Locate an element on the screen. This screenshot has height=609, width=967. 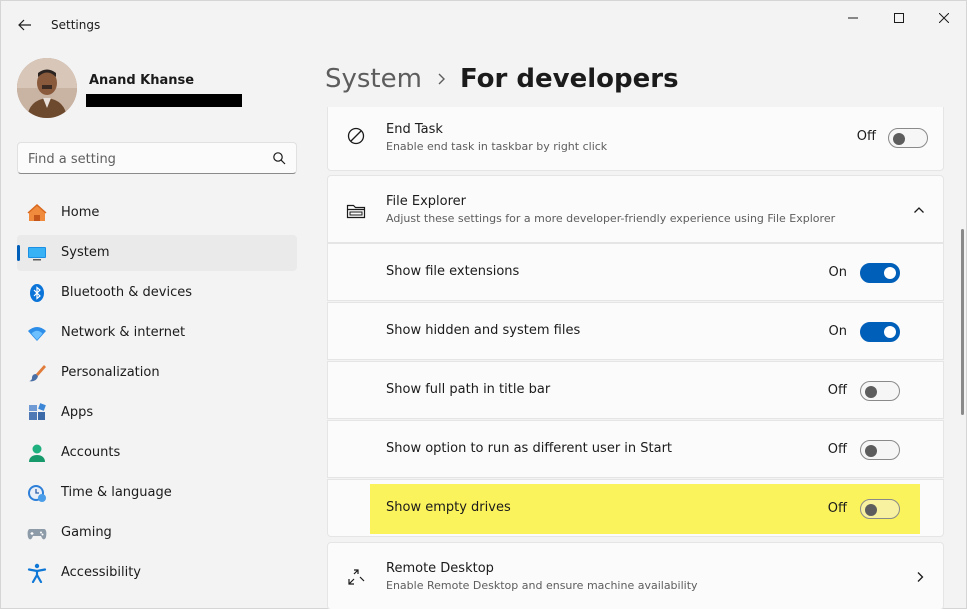
minimize-button is located at coordinates (853, 18).